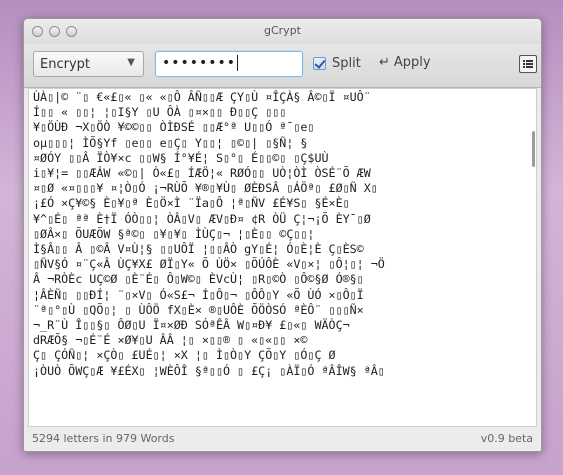  Describe the element at coordinates (131, 62) in the screenshot. I see `triangle-down-icon: ▼` at that location.